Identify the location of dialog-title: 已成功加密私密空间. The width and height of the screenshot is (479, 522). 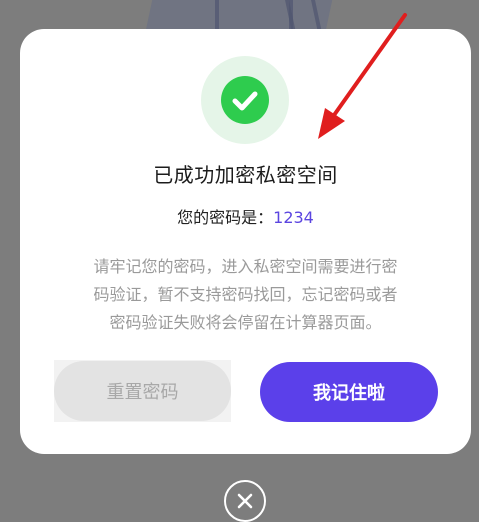
(245, 175).